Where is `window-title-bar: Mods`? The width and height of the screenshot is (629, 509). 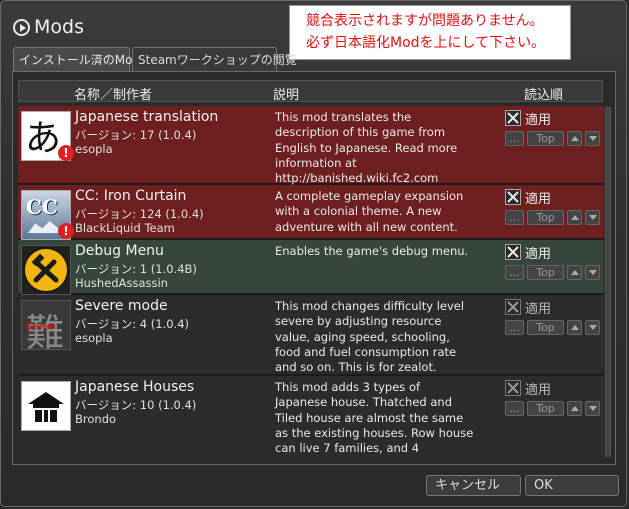
window-title-bar: Mods is located at coordinates (48, 27).